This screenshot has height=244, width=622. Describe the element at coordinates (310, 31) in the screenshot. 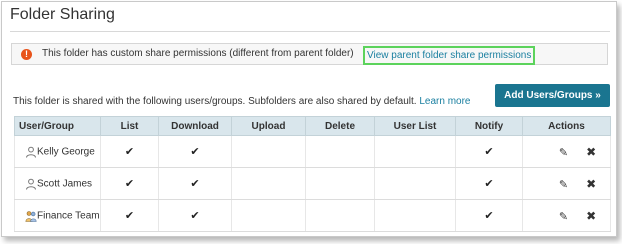

I see `title-divider` at that location.